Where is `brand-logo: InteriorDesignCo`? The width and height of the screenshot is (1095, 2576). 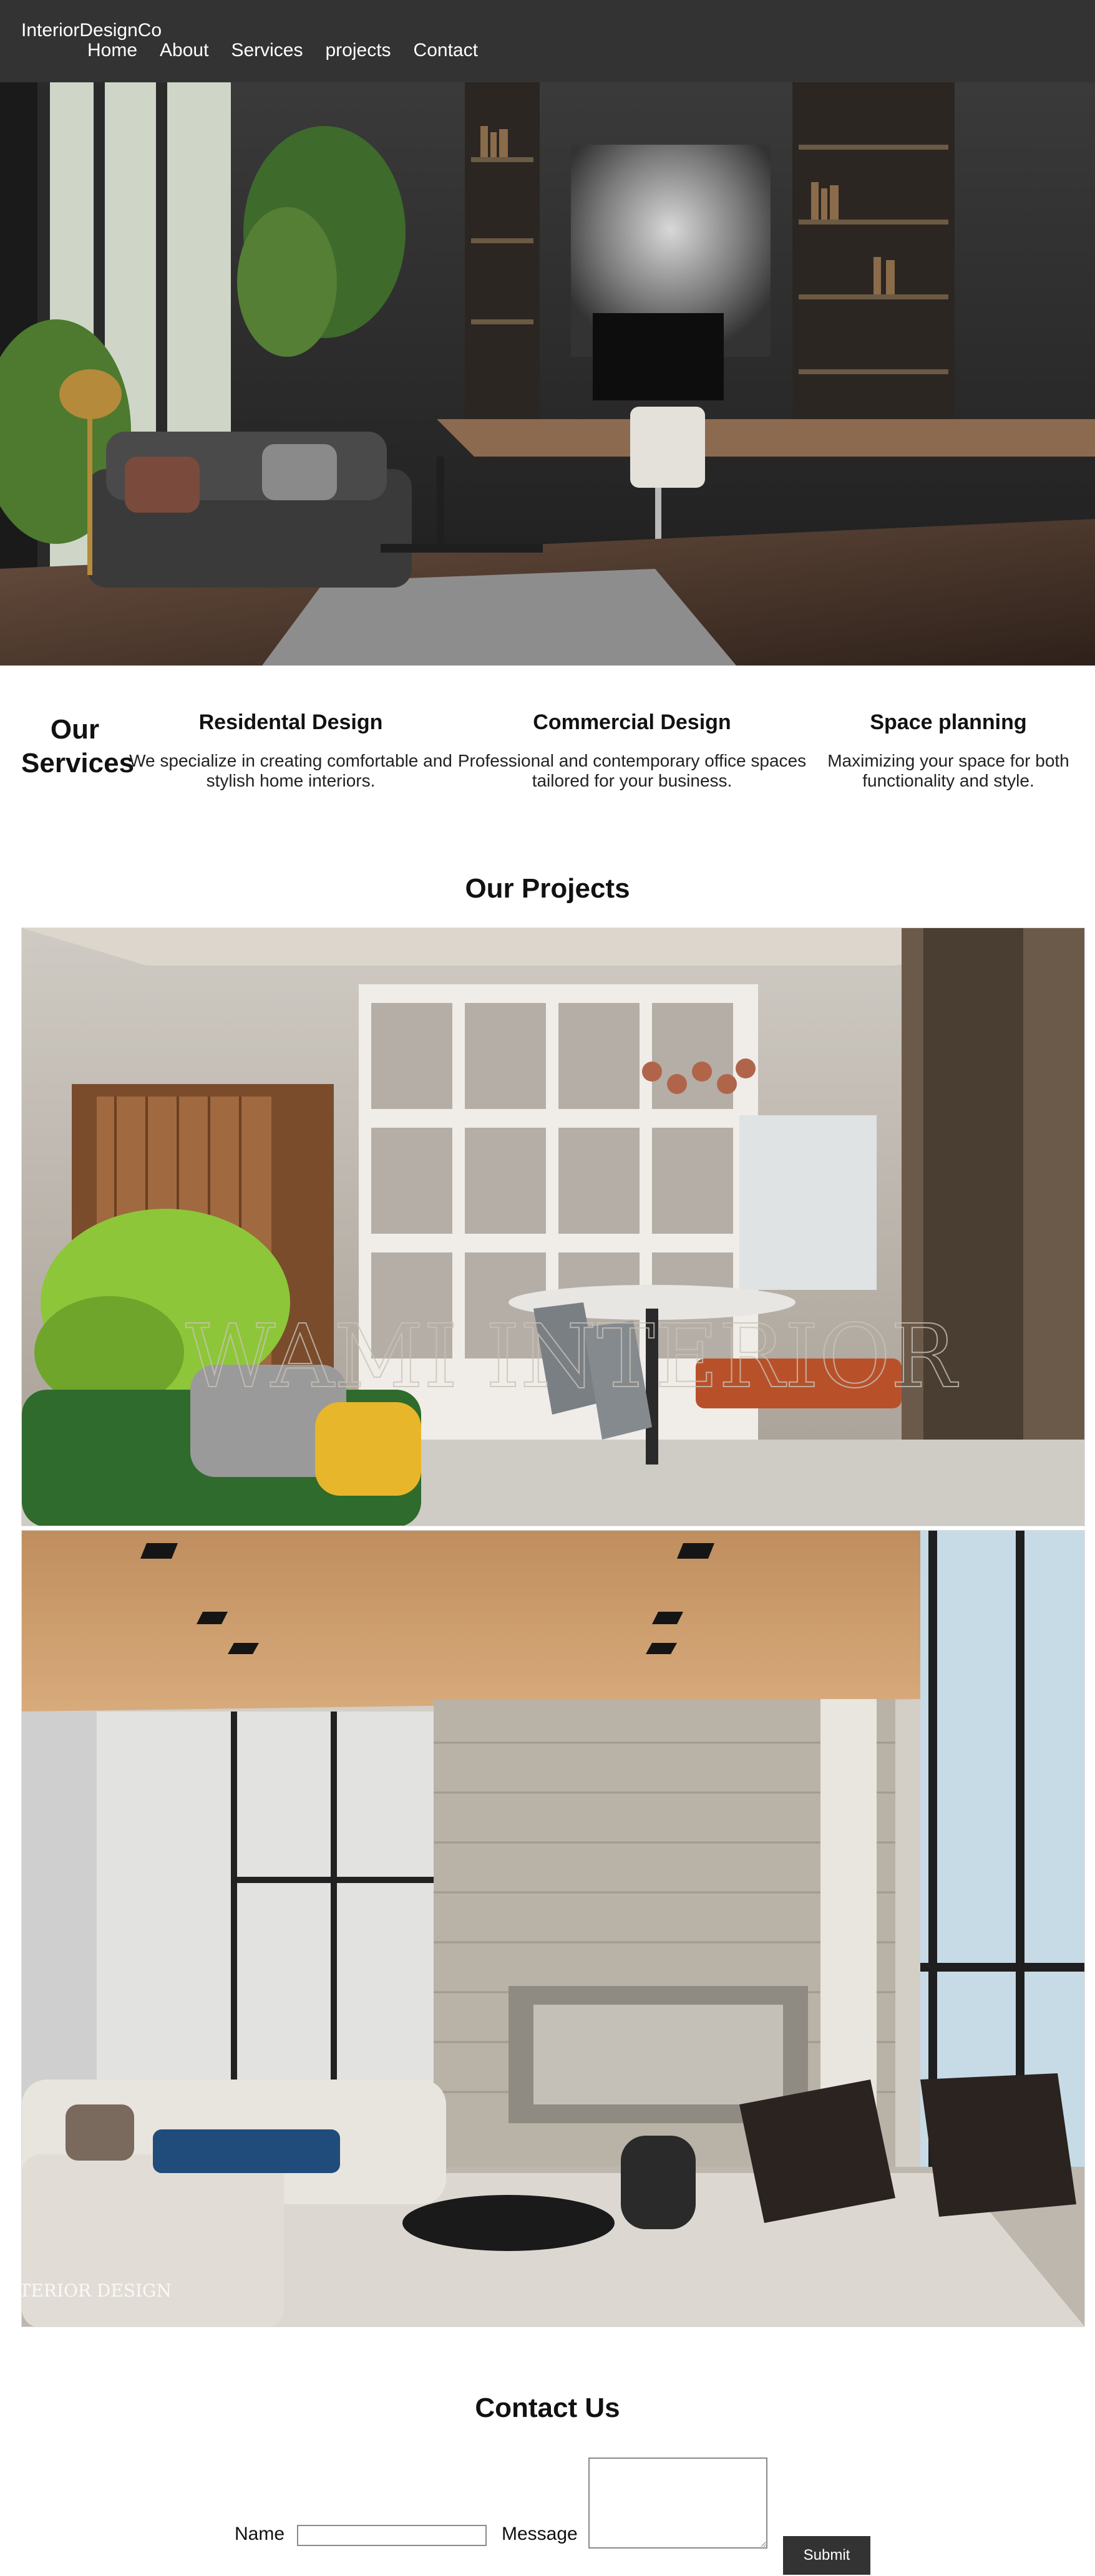
brand-logo: InteriorDesignCo is located at coordinates (91, 30).